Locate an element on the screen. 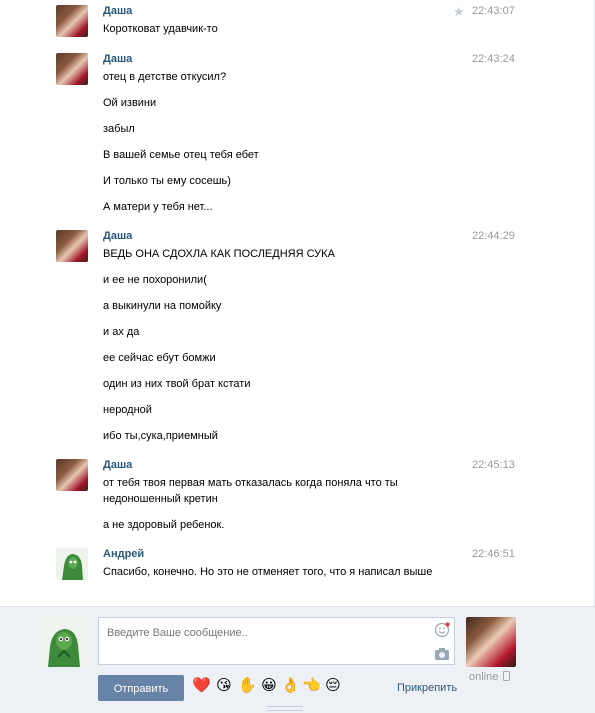 This screenshot has height=713, width=595. mobile-icon is located at coordinates (507, 676).